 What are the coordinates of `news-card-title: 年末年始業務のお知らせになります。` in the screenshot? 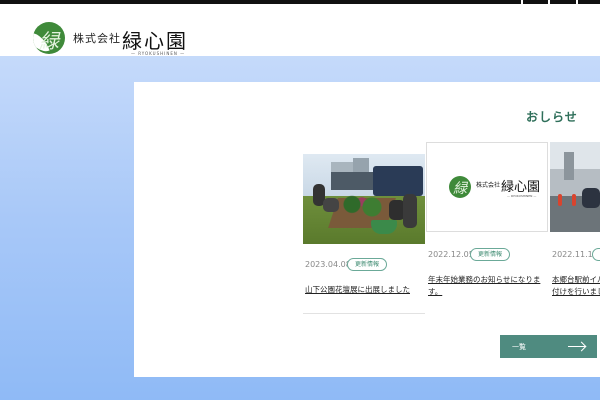 It's located at (488, 286).